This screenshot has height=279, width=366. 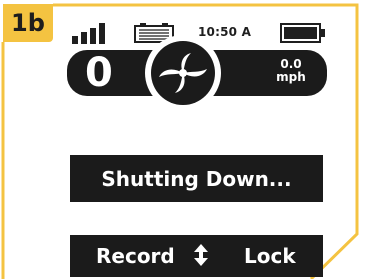 I want to click on speed-readout: 0.0 mph, so click(x=291, y=71).